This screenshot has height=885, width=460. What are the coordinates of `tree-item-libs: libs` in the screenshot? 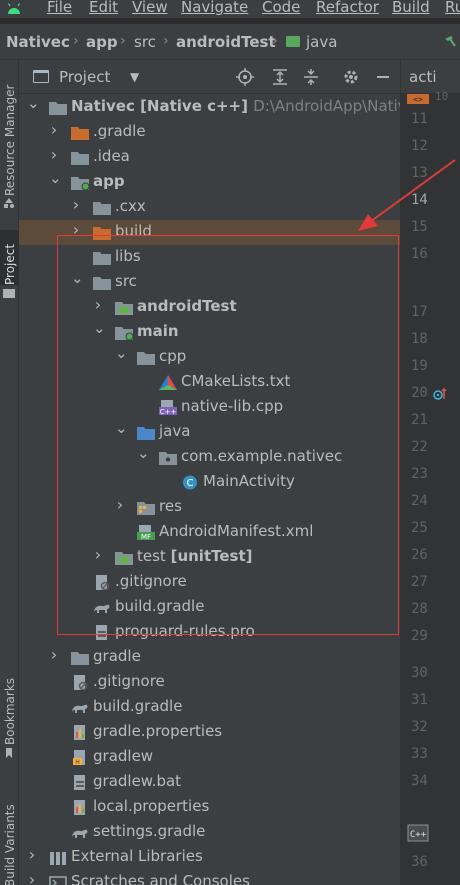 It's located at (209, 257).